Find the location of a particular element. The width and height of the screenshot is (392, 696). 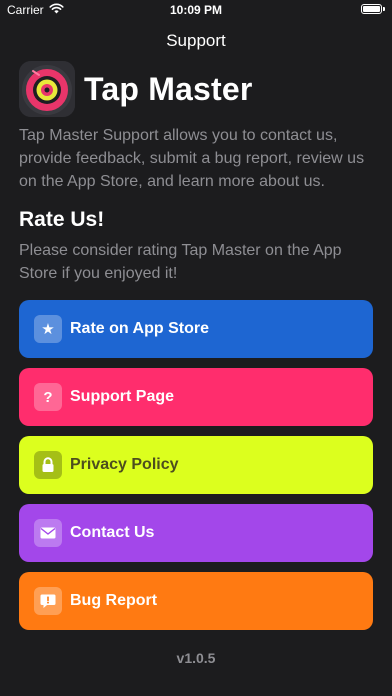

status-bar: Carrier 10:09 PM is located at coordinates (196, 10).